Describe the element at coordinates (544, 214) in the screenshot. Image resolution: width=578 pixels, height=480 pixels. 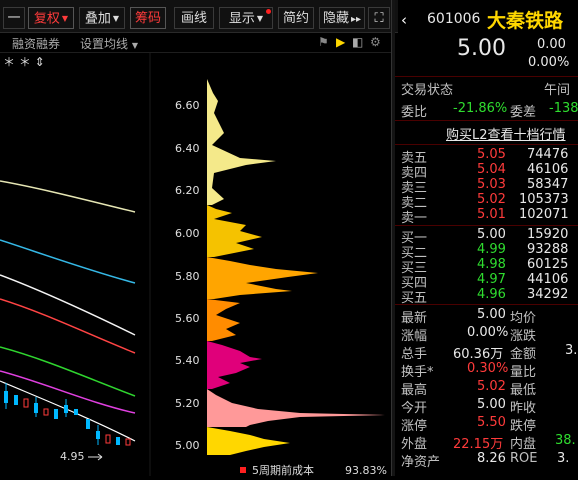
I see `ask-volume: 102071` at that location.